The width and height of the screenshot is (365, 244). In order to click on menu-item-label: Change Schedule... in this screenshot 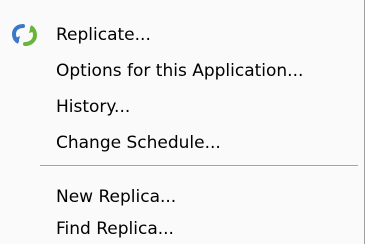, I will do `click(138, 143)`.